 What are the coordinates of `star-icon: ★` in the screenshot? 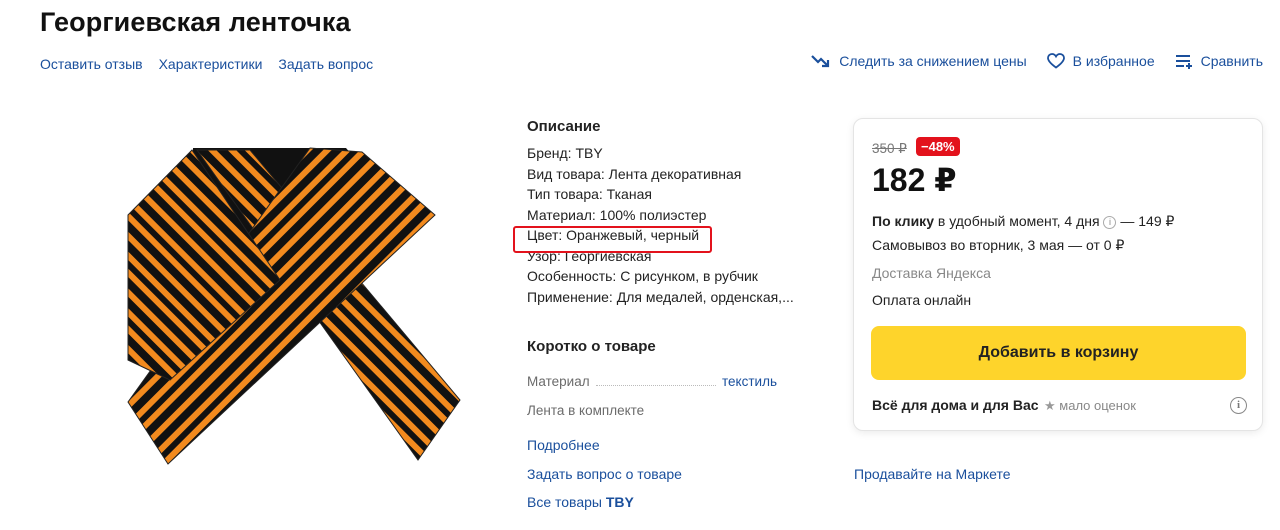 It's located at (1050, 405).